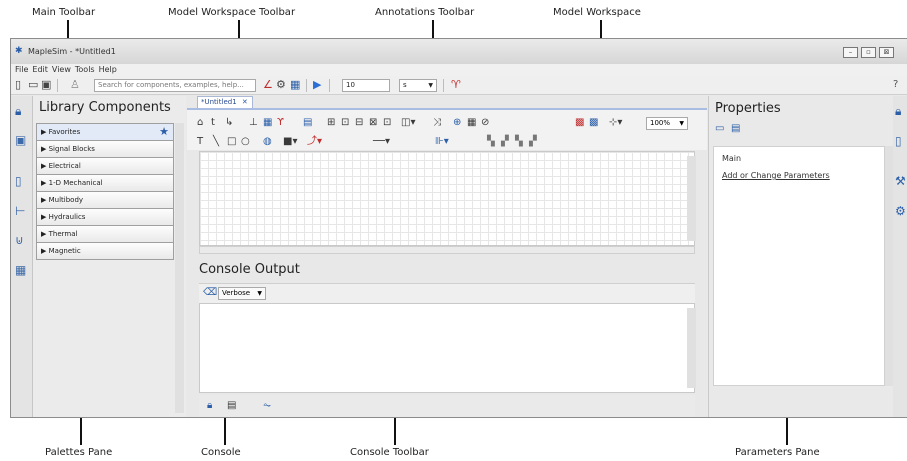 This screenshot has height=461, width=907. I want to click on library-item-label: 1-D Mechanical, so click(75, 183).